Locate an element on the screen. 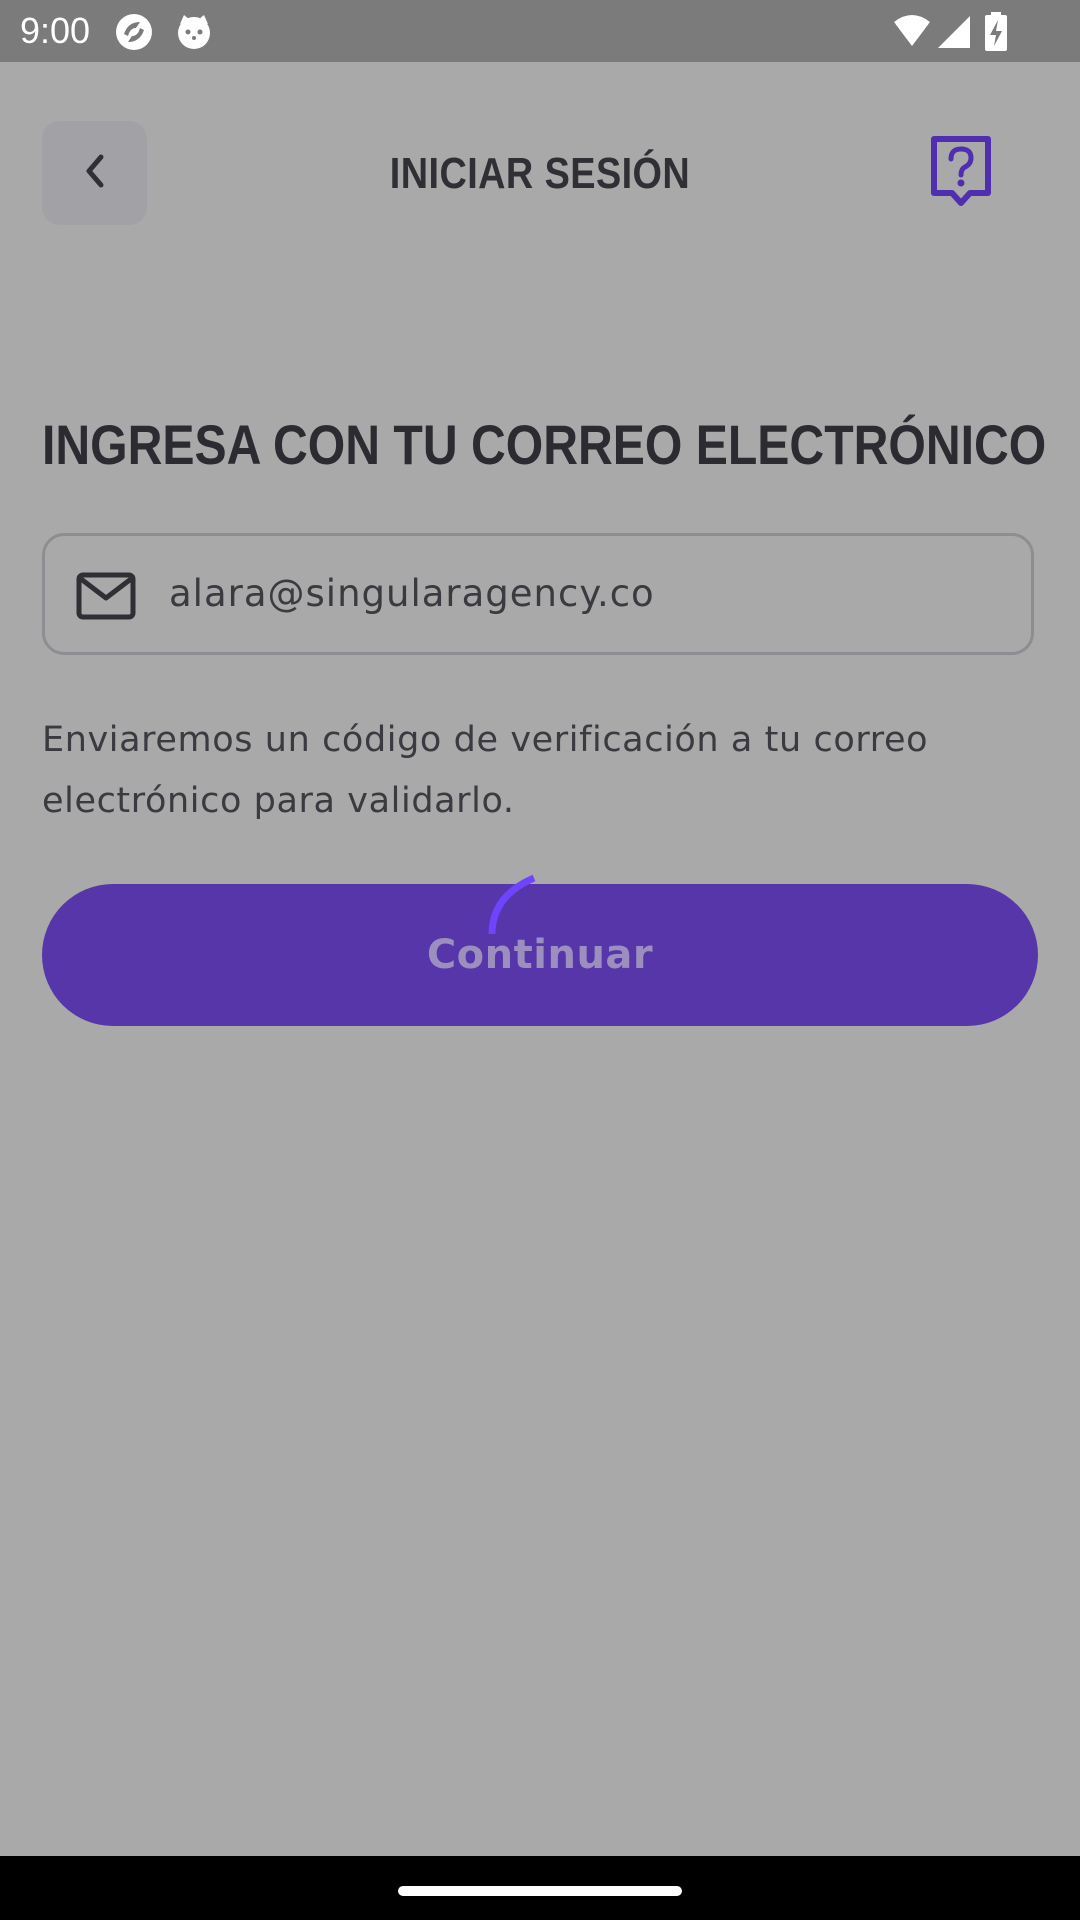 The width and height of the screenshot is (1080, 1920). cat-notification-icon is located at coordinates (194, 32).